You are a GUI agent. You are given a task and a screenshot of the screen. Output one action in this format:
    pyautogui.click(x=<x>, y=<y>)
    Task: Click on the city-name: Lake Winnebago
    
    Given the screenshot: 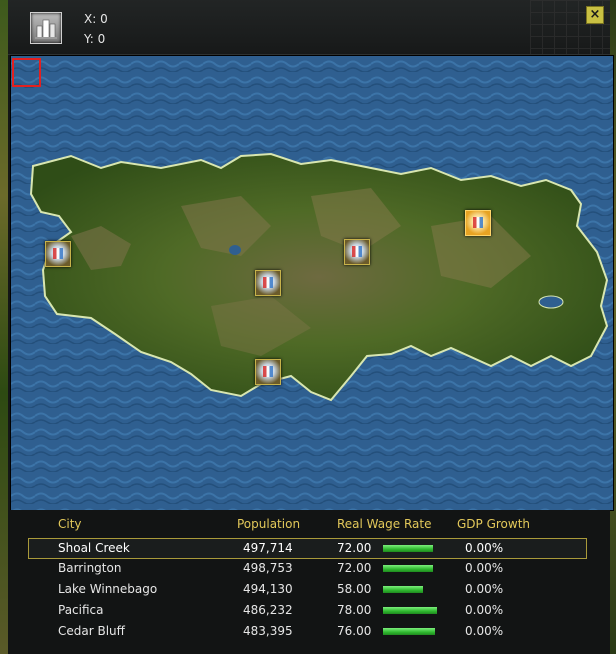 What is the action you would take?
    pyautogui.click(x=108, y=589)
    